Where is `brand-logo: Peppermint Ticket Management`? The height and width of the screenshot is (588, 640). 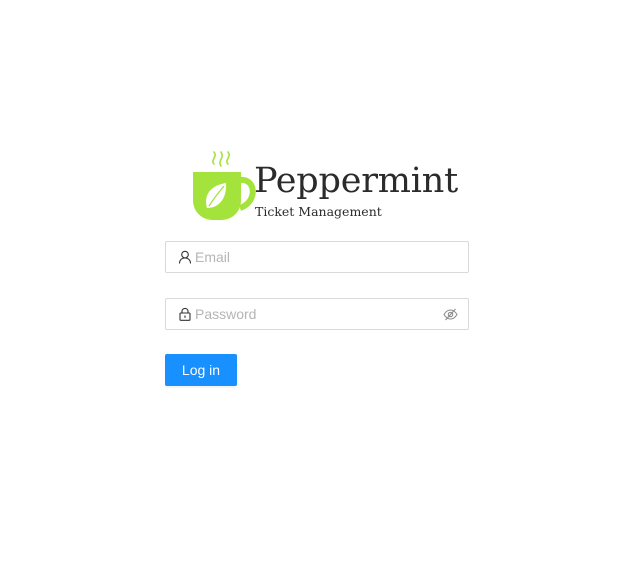 brand-logo: Peppermint Ticket Management is located at coordinates (325, 188).